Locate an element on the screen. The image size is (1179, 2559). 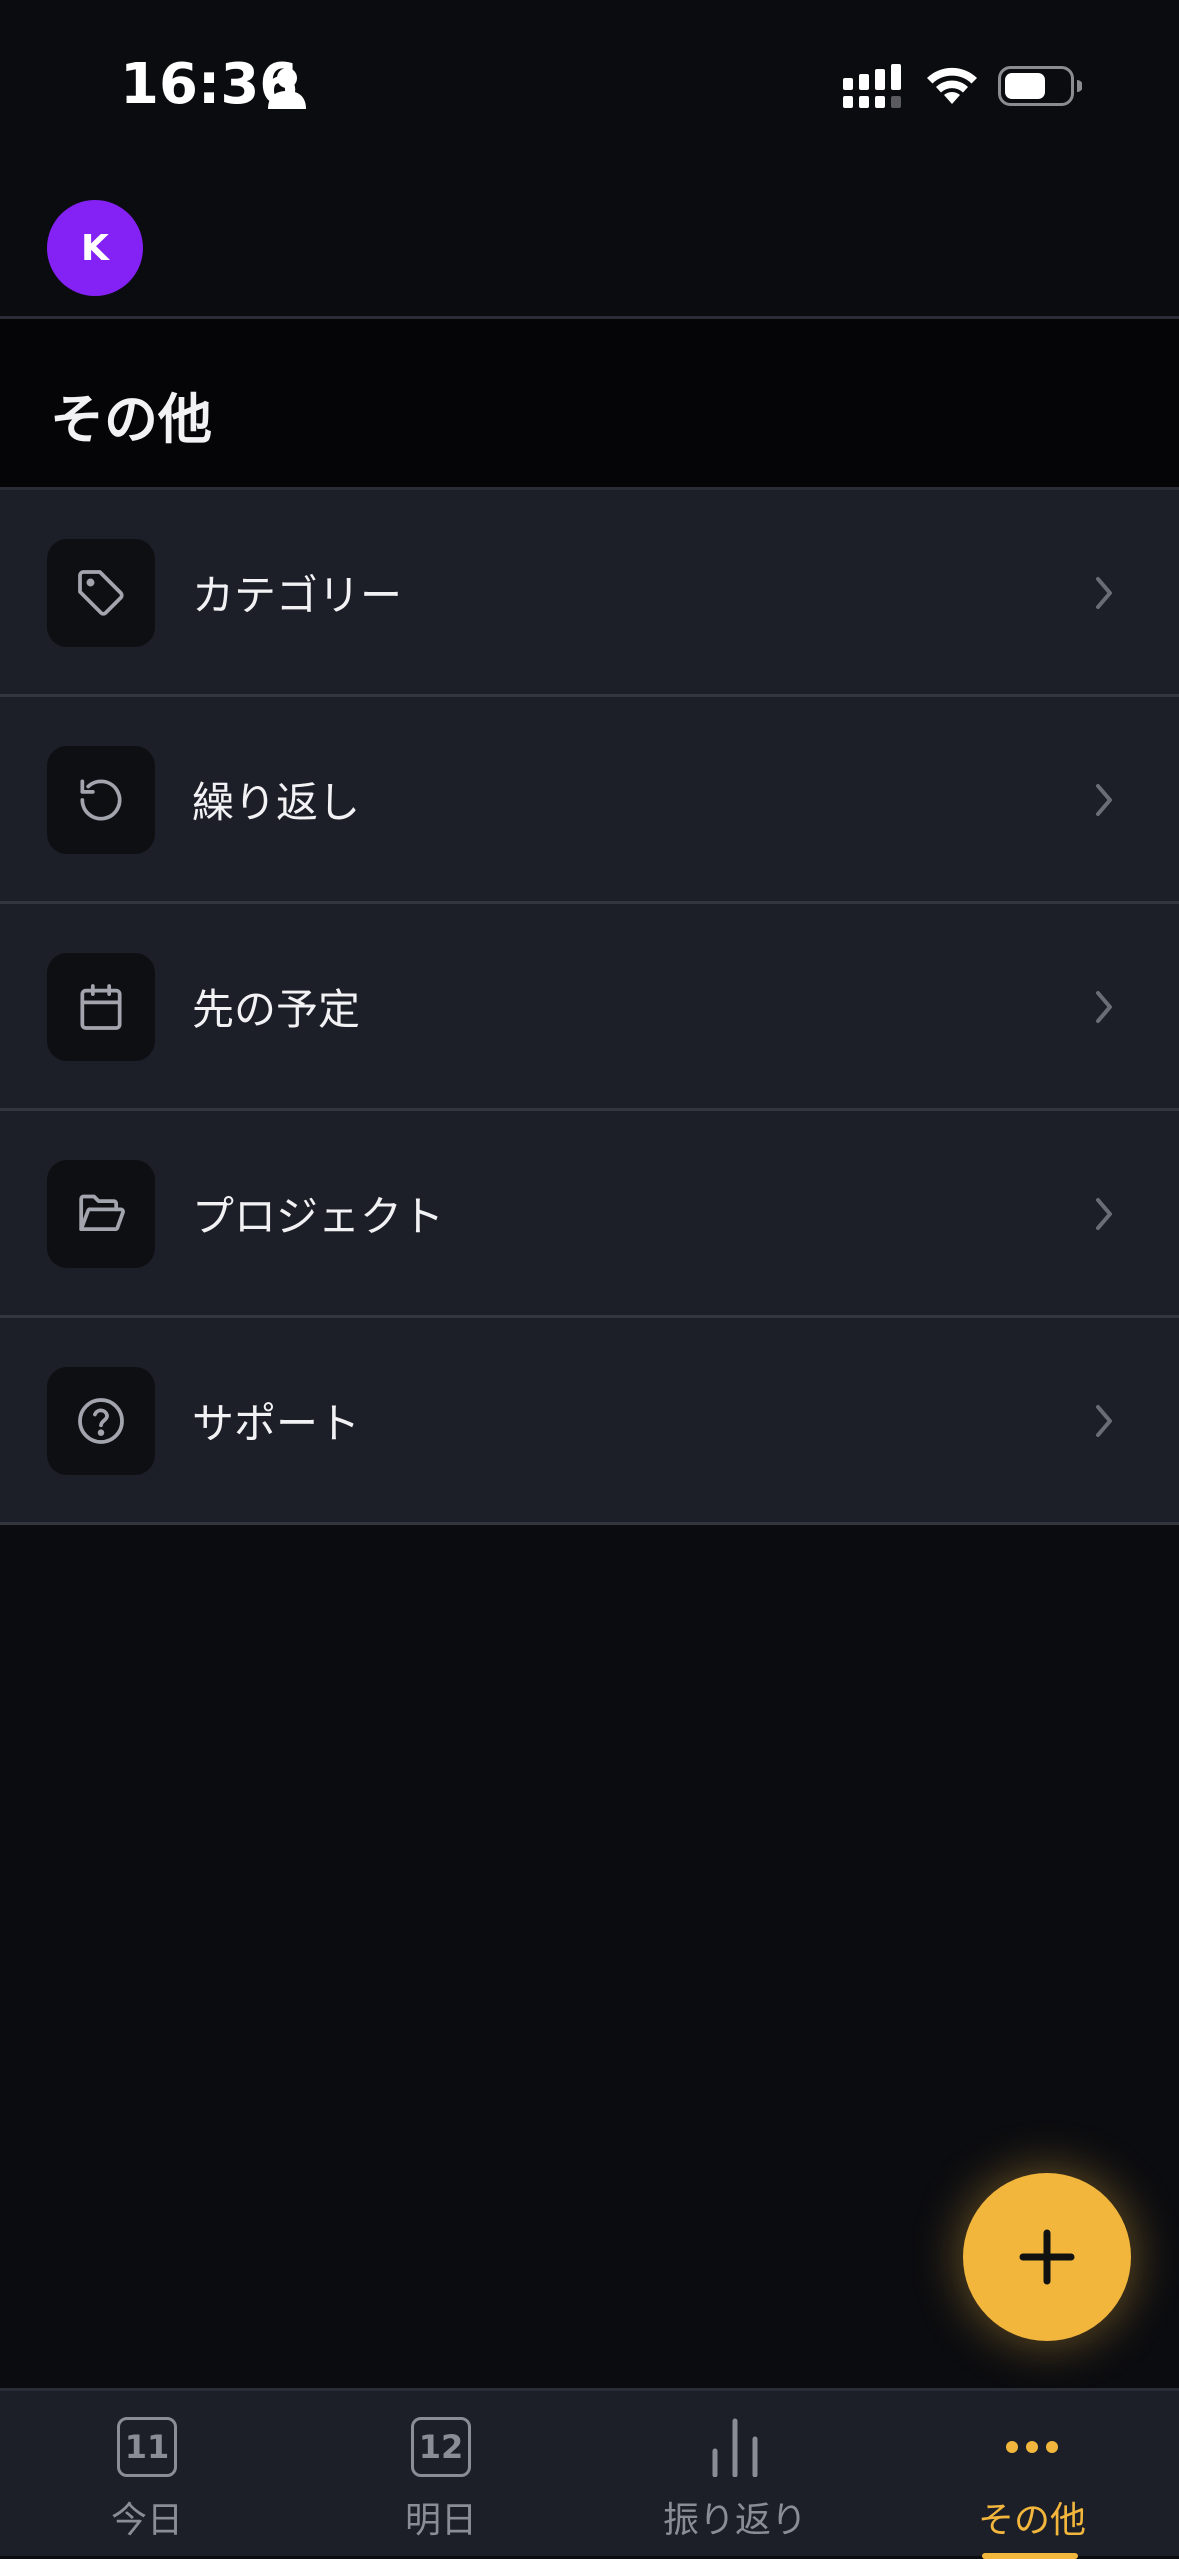
tab-today: 11 今日 is located at coordinates (147, 2473).